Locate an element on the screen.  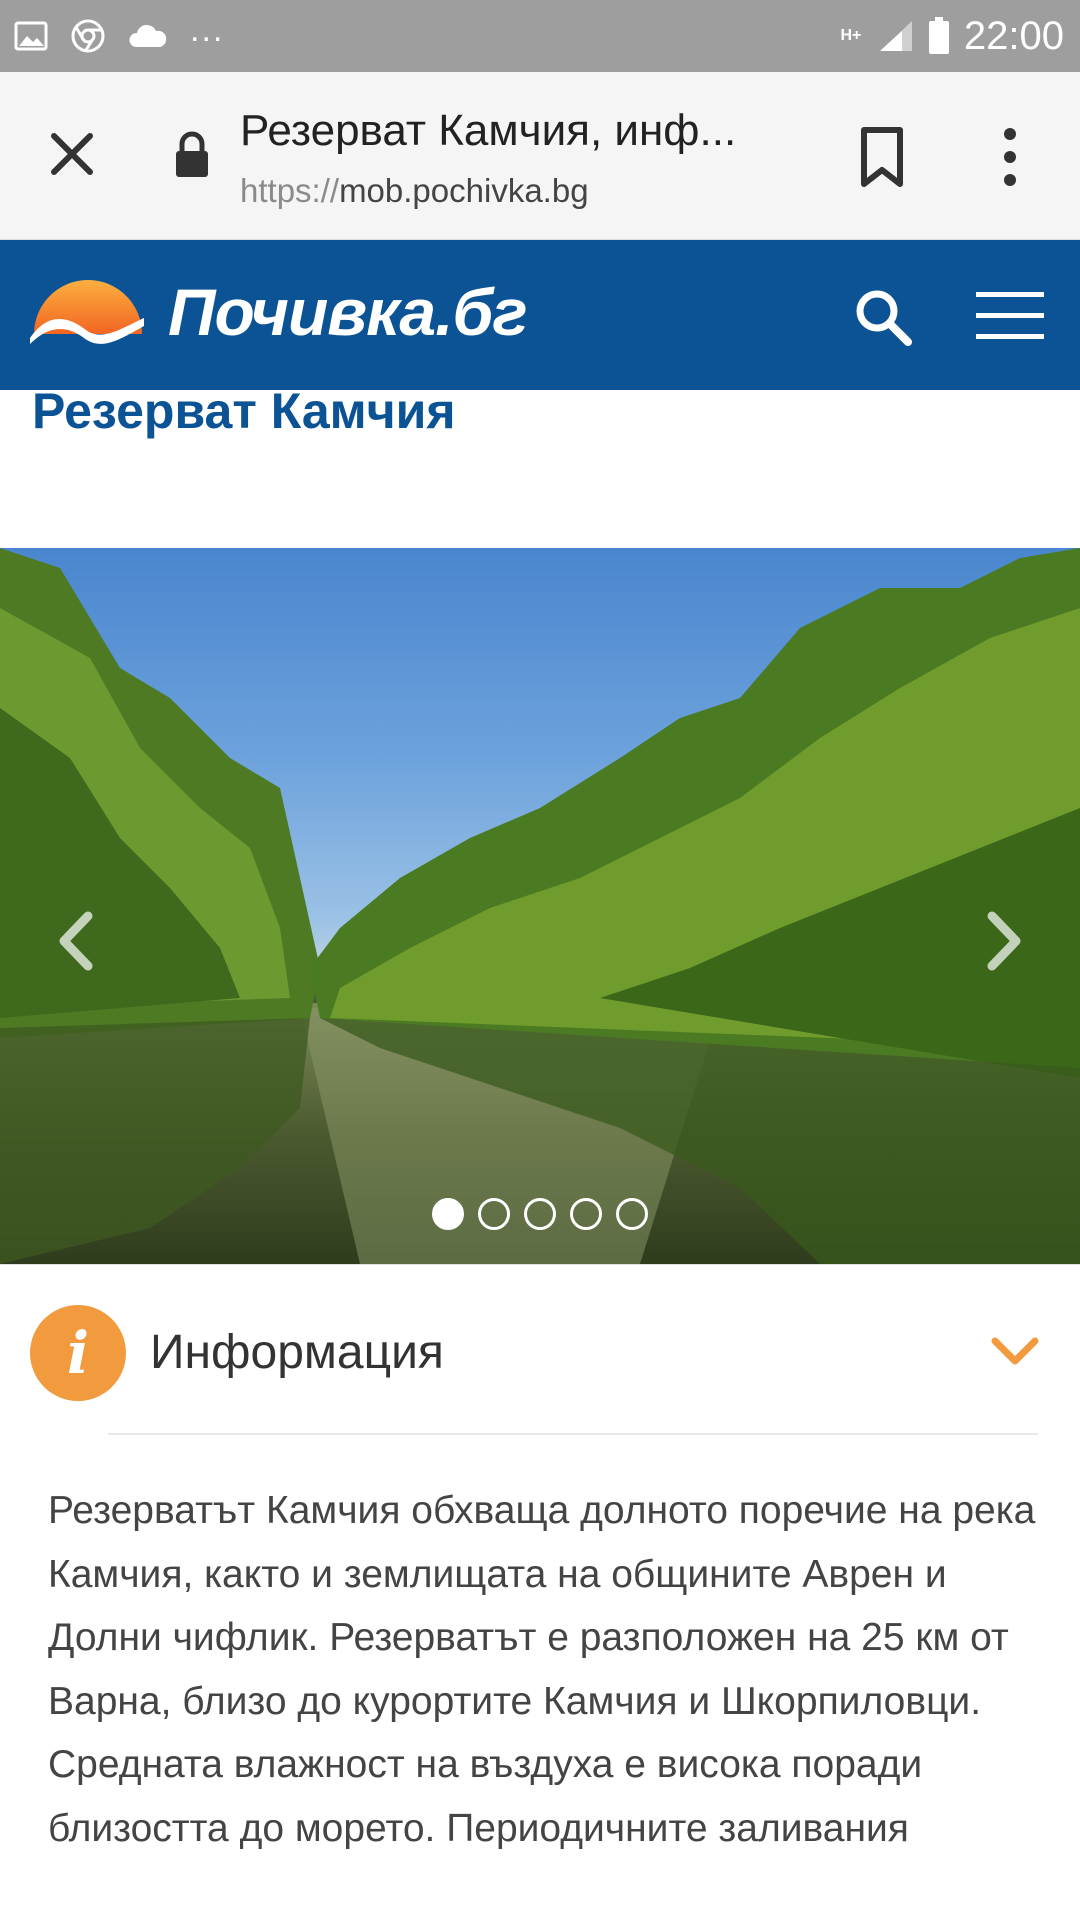
network-type-label: H+ is located at coordinates (851, 35).